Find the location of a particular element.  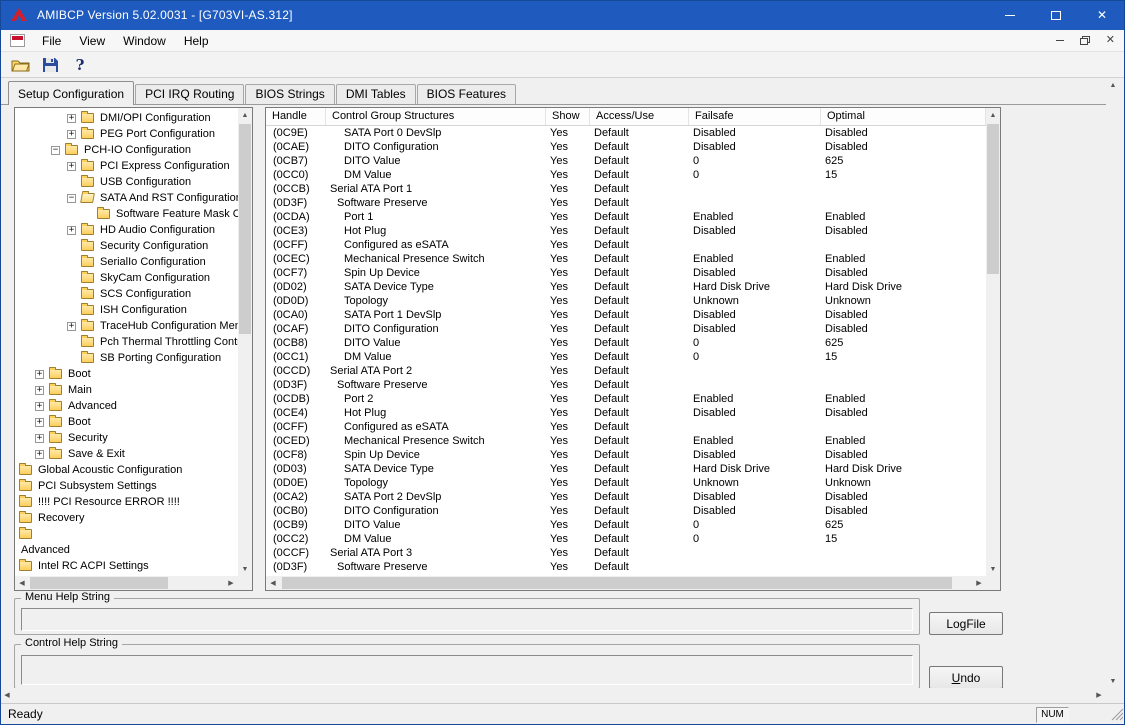

tree-item: + TraceHub Configuration Menu is located at coordinates (126, 326).